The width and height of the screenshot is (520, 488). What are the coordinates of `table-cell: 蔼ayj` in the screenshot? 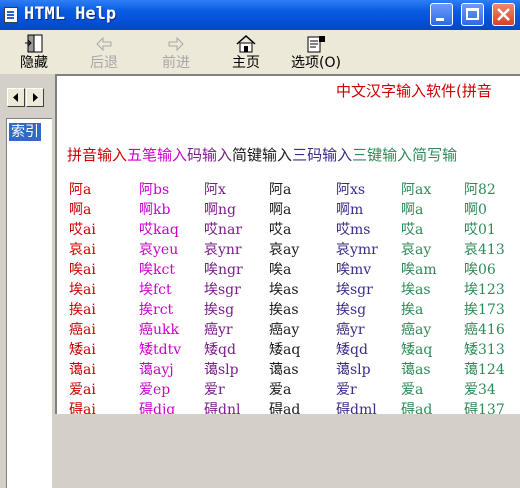 It's located at (156, 370).